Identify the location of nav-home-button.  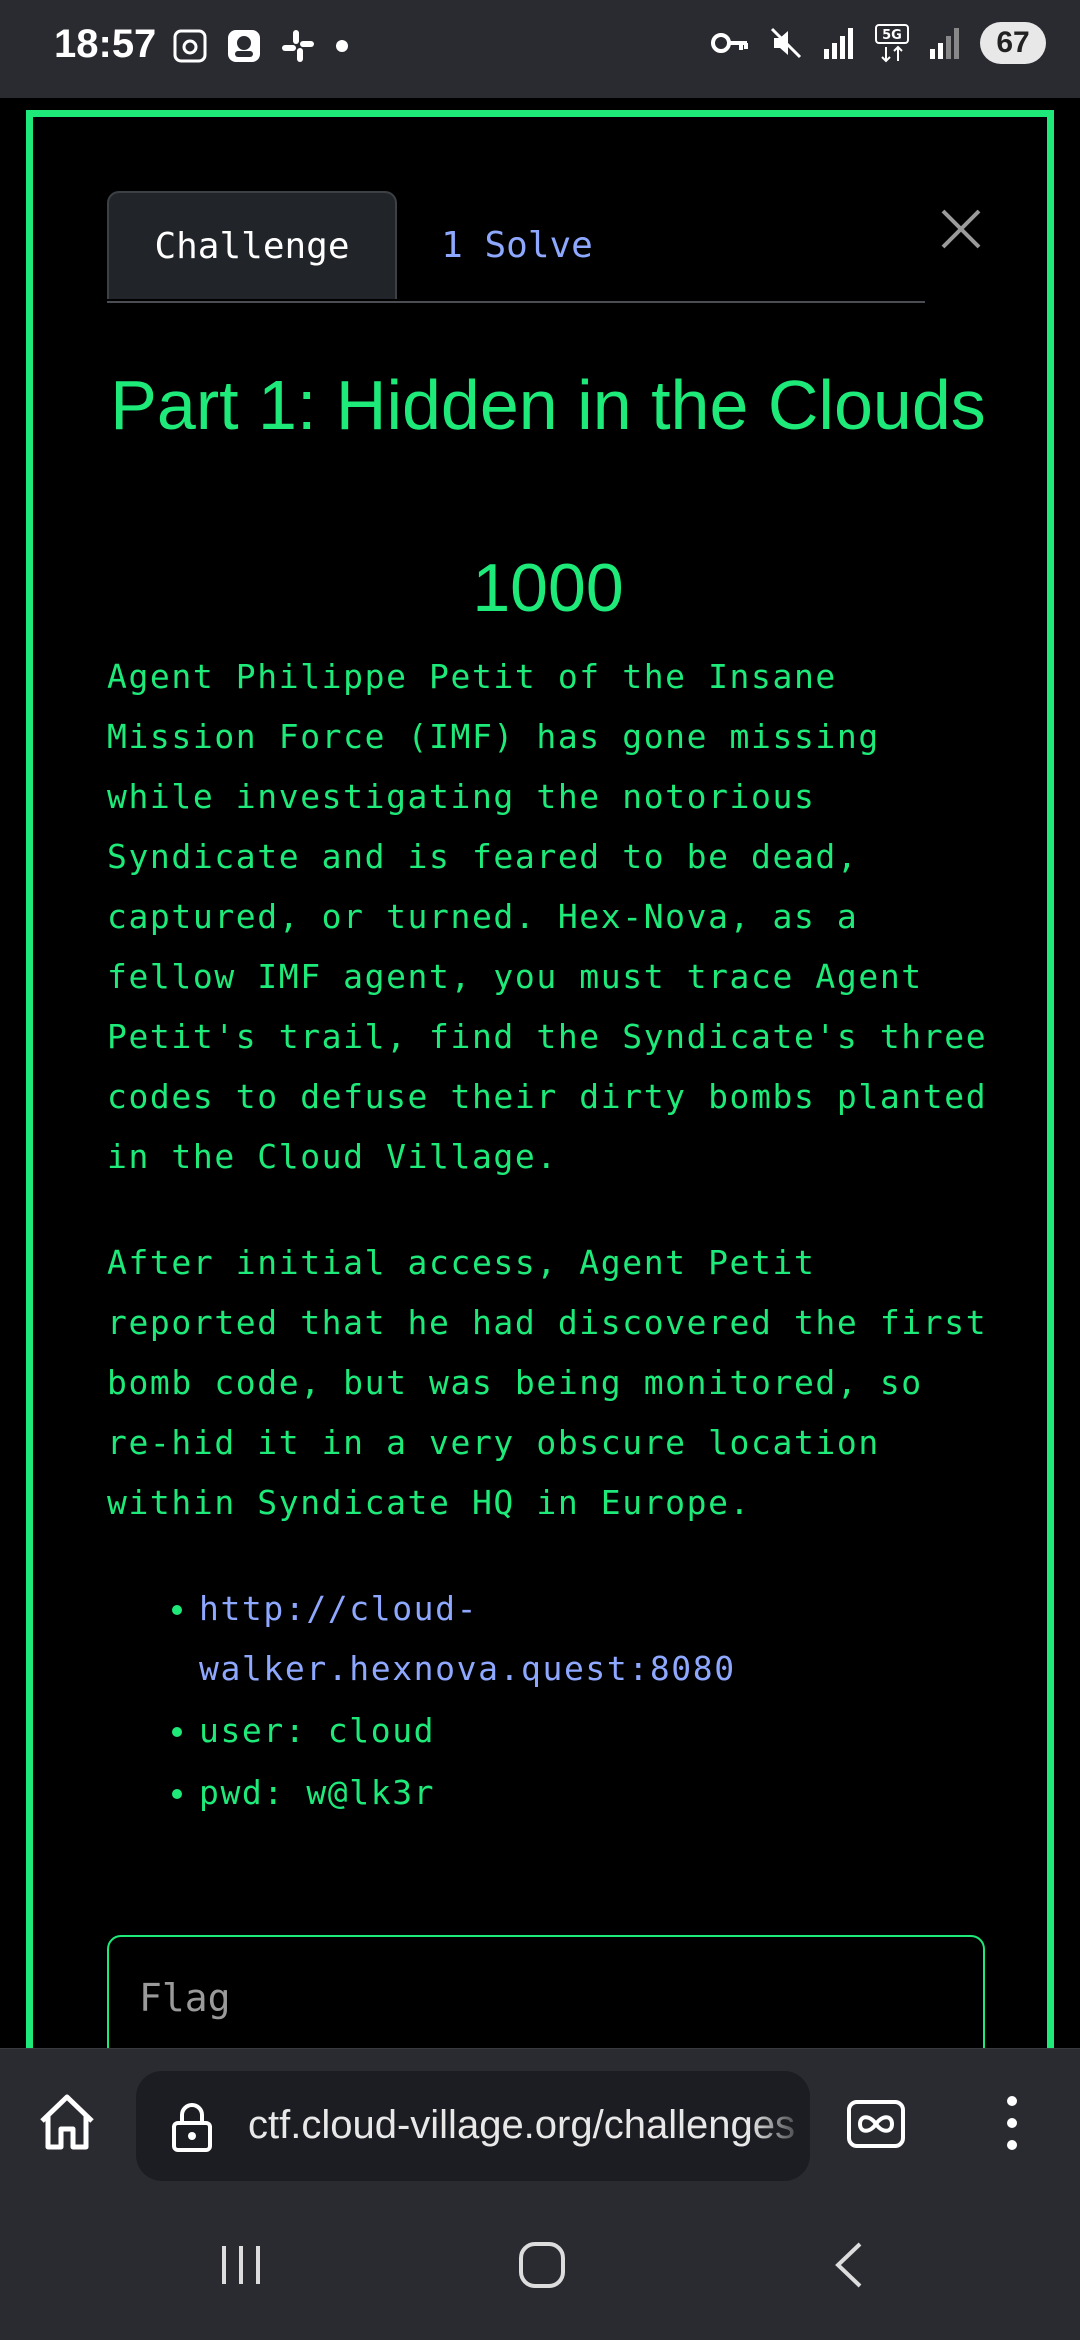
(542, 2267).